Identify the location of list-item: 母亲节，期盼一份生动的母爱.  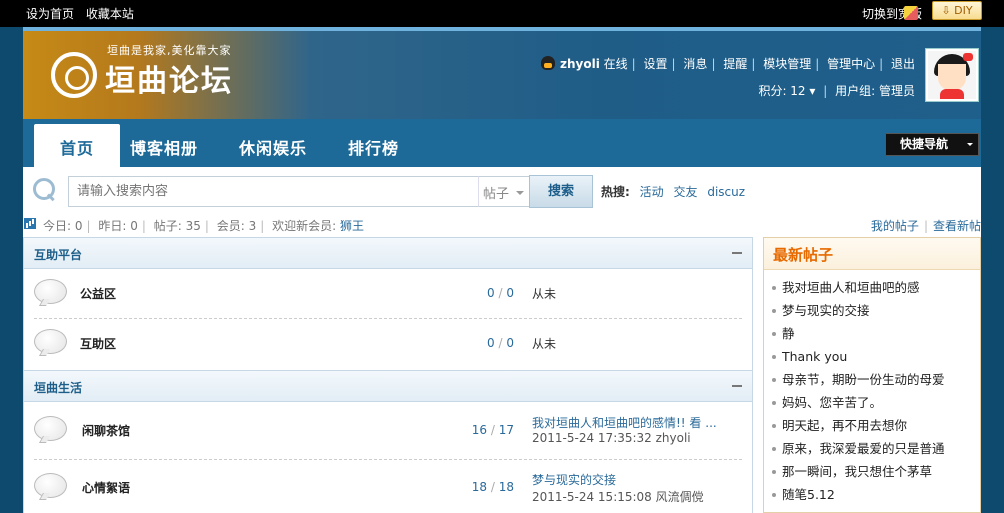
(876, 381).